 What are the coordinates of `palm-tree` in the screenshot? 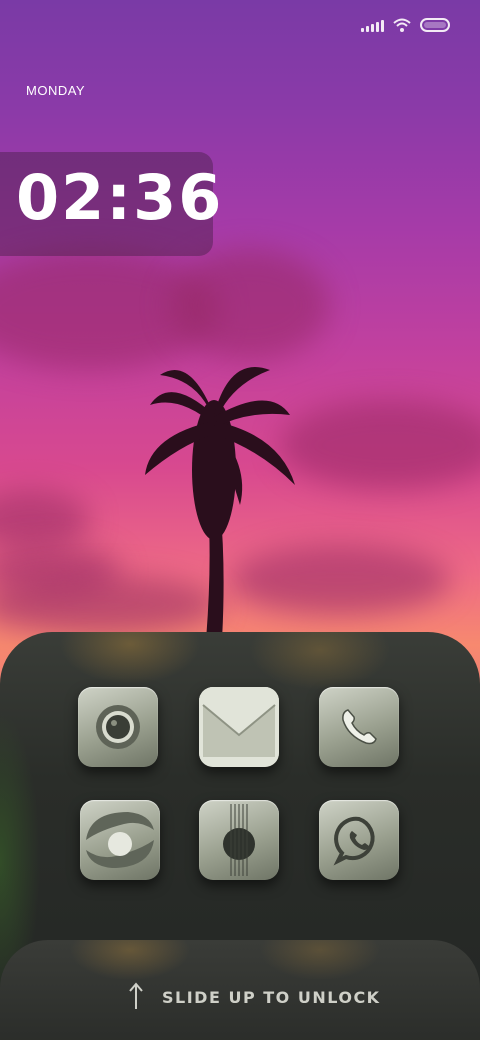 It's located at (220, 503).